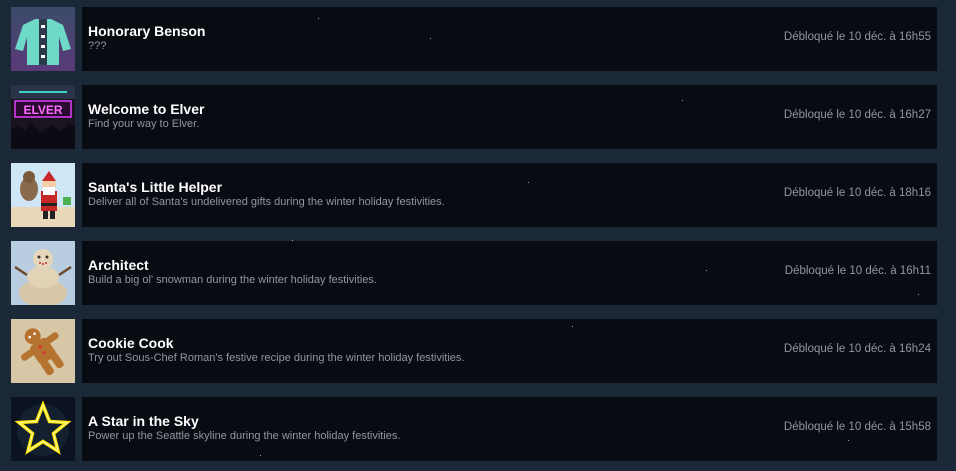  Describe the element at coordinates (857, 271) in the screenshot. I see `unlock-date: Débloqué le 10 déc. à 16h11` at that location.